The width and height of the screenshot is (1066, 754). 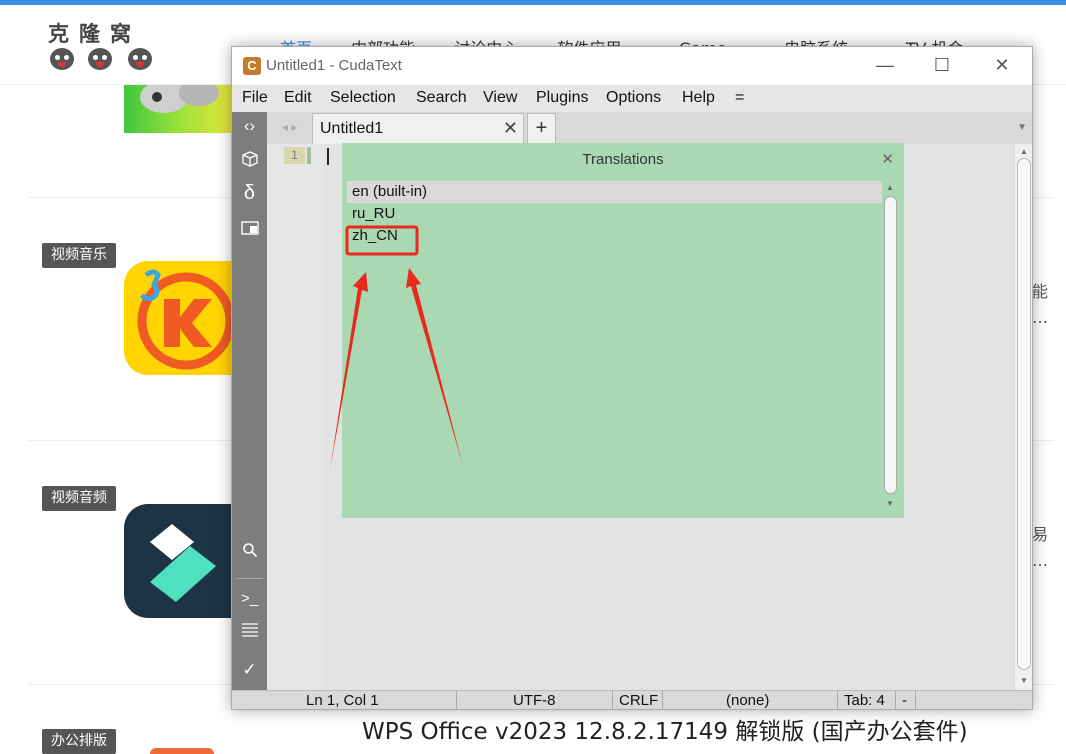 What do you see at coordinates (79, 255) in the screenshot?
I see `category-tag: 视频音乐` at bounding box center [79, 255].